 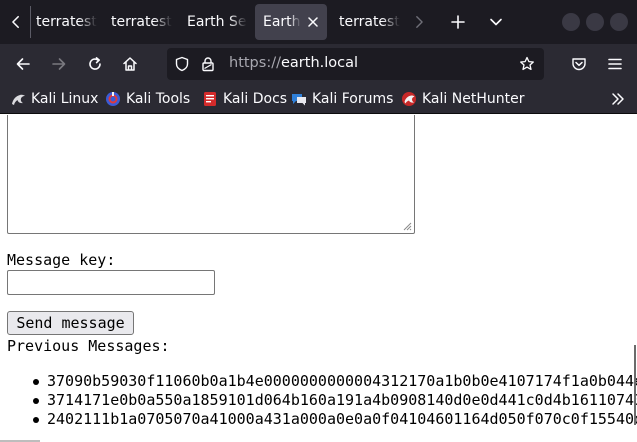 I want to click on new-tab-button, so click(x=458, y=22).